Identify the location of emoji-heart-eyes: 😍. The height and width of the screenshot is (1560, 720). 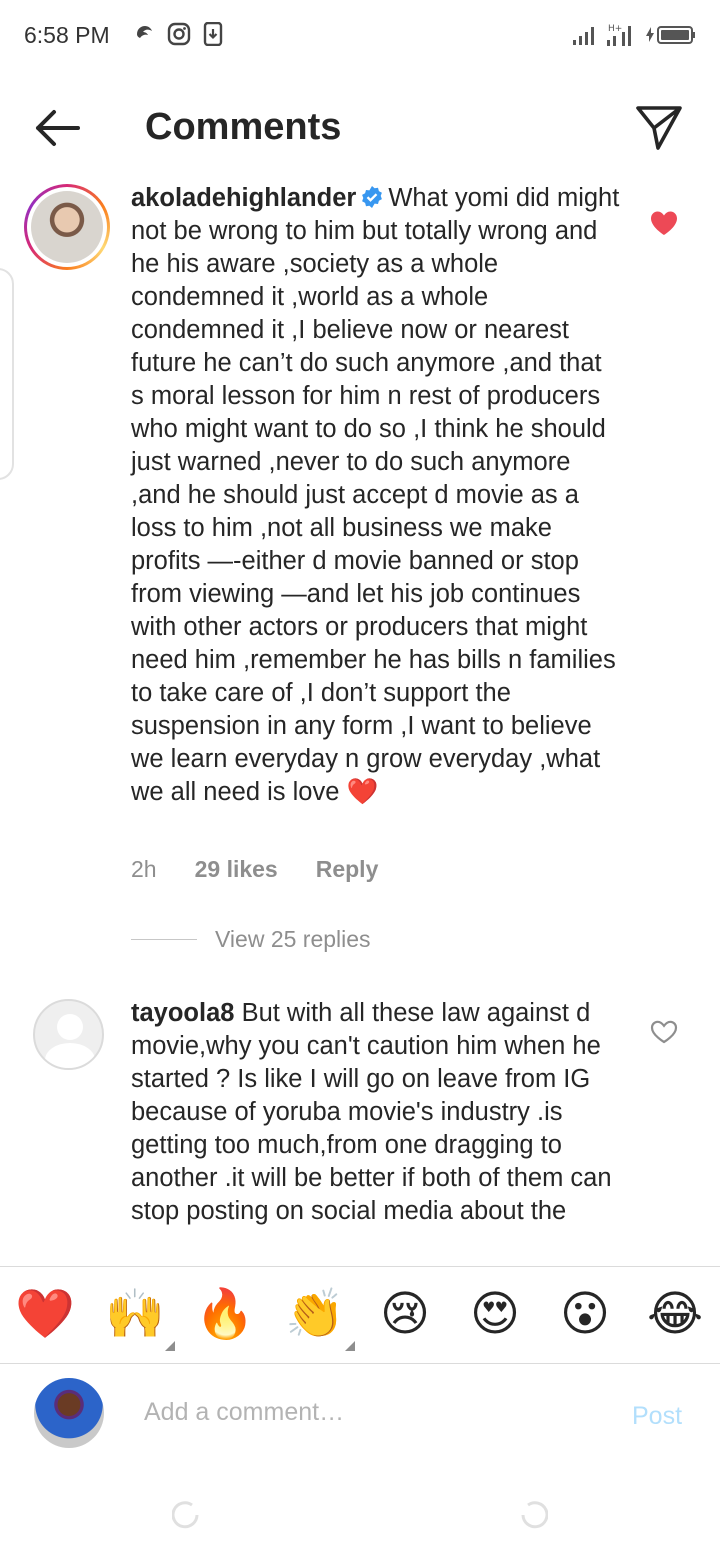
(495, 1315).